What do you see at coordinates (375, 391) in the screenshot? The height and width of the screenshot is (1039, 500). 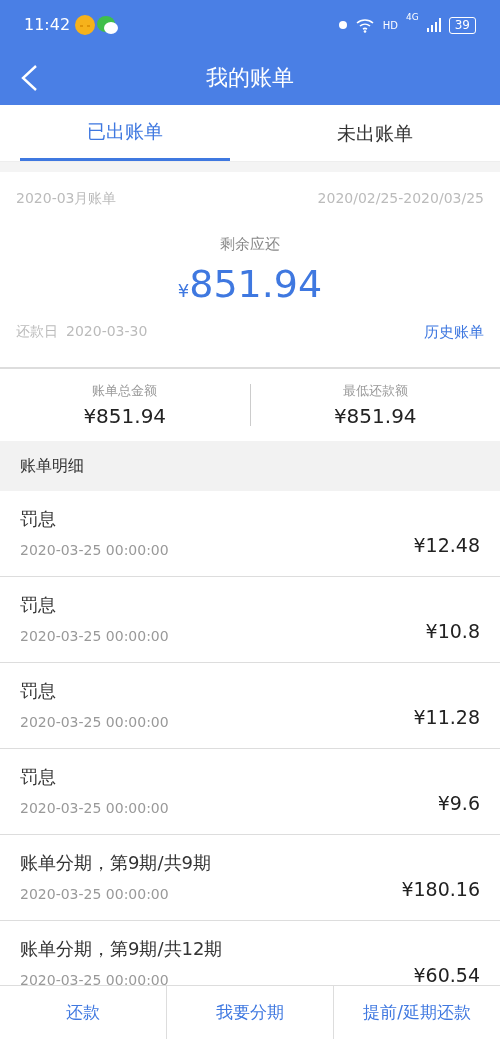 I see `summary-label: 最低还款额` at bounding box center [375, 391].